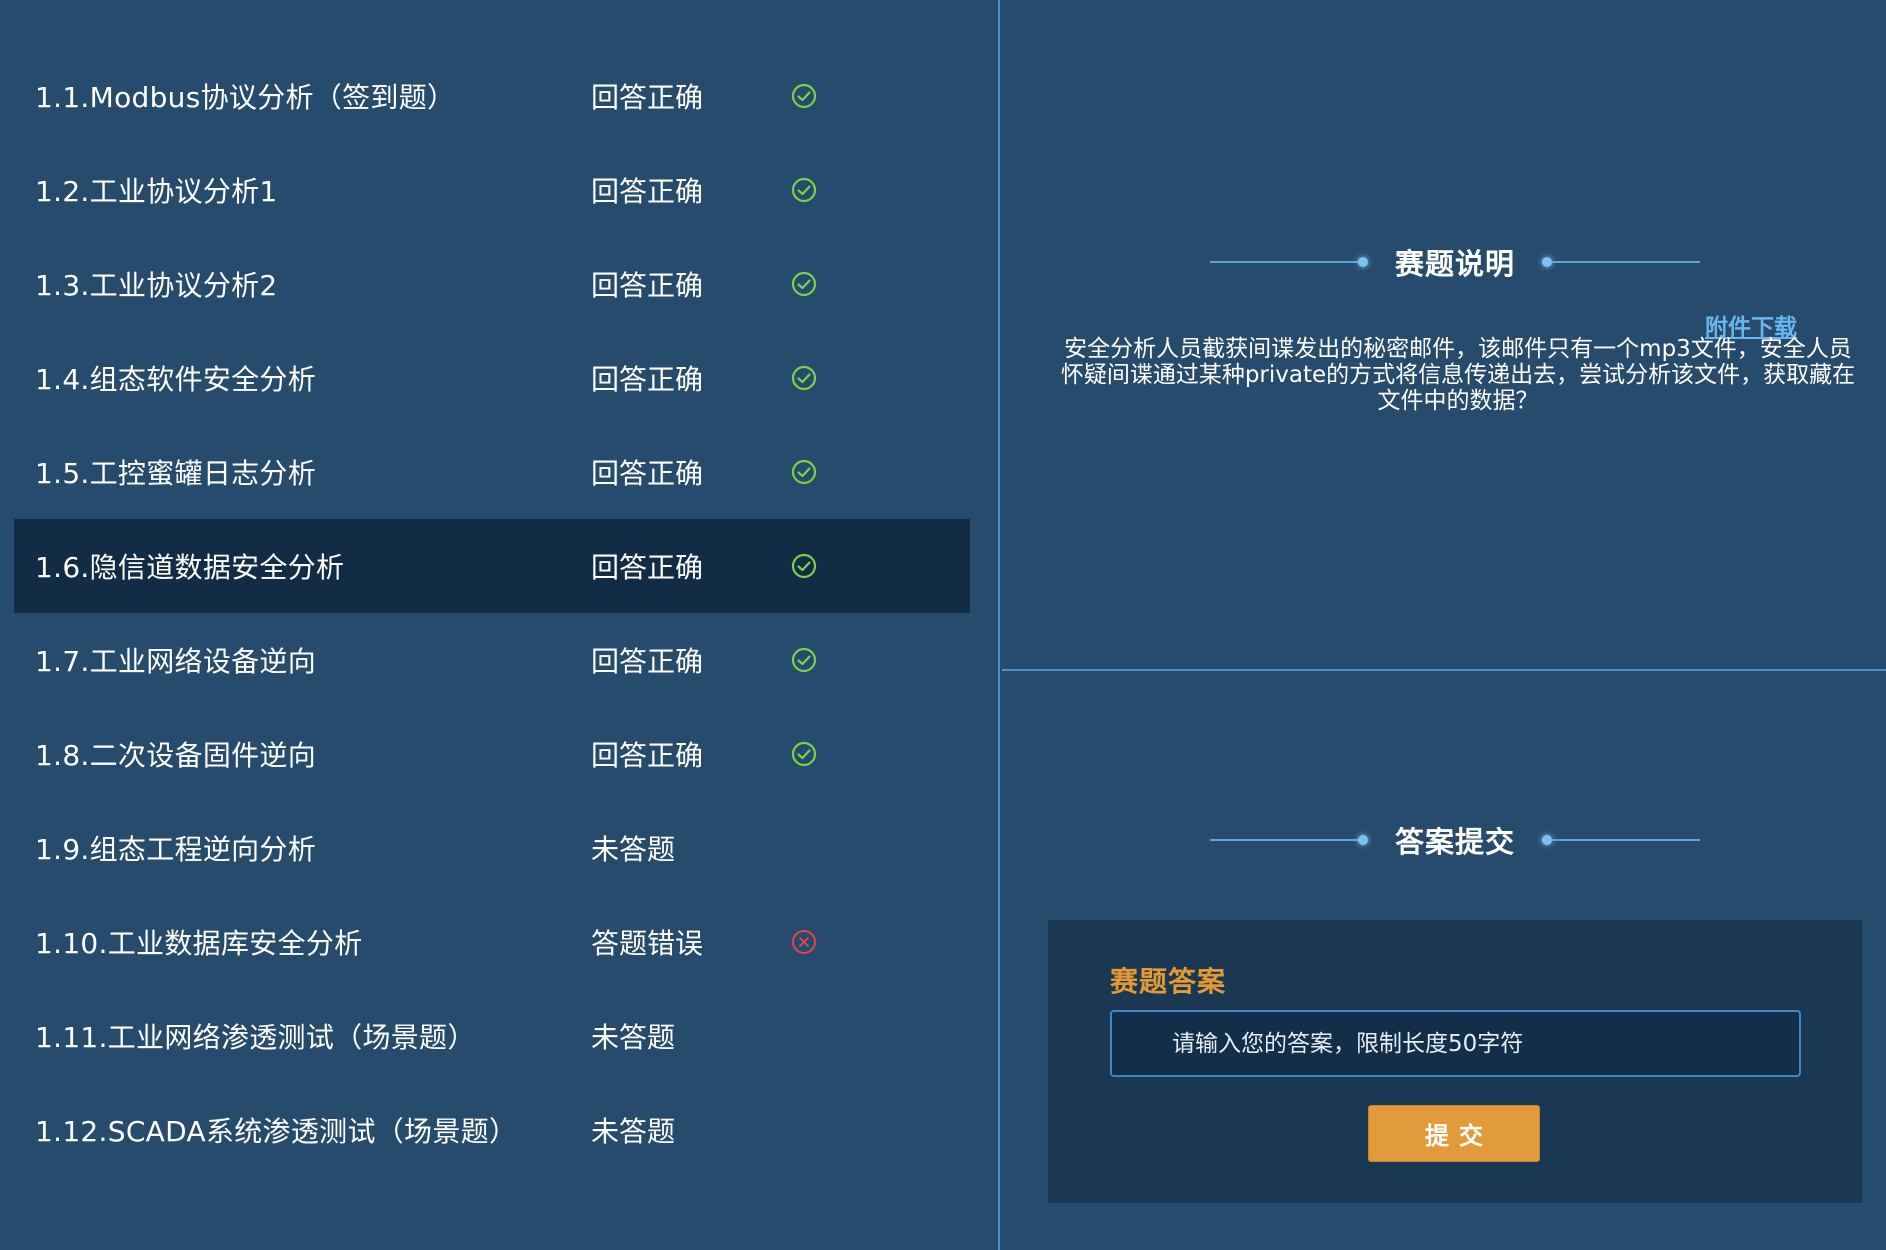 This screenshot has width=1886, height=1250. I want to click on question-title: 1.2.工业协议分析1, so click(156, 191).